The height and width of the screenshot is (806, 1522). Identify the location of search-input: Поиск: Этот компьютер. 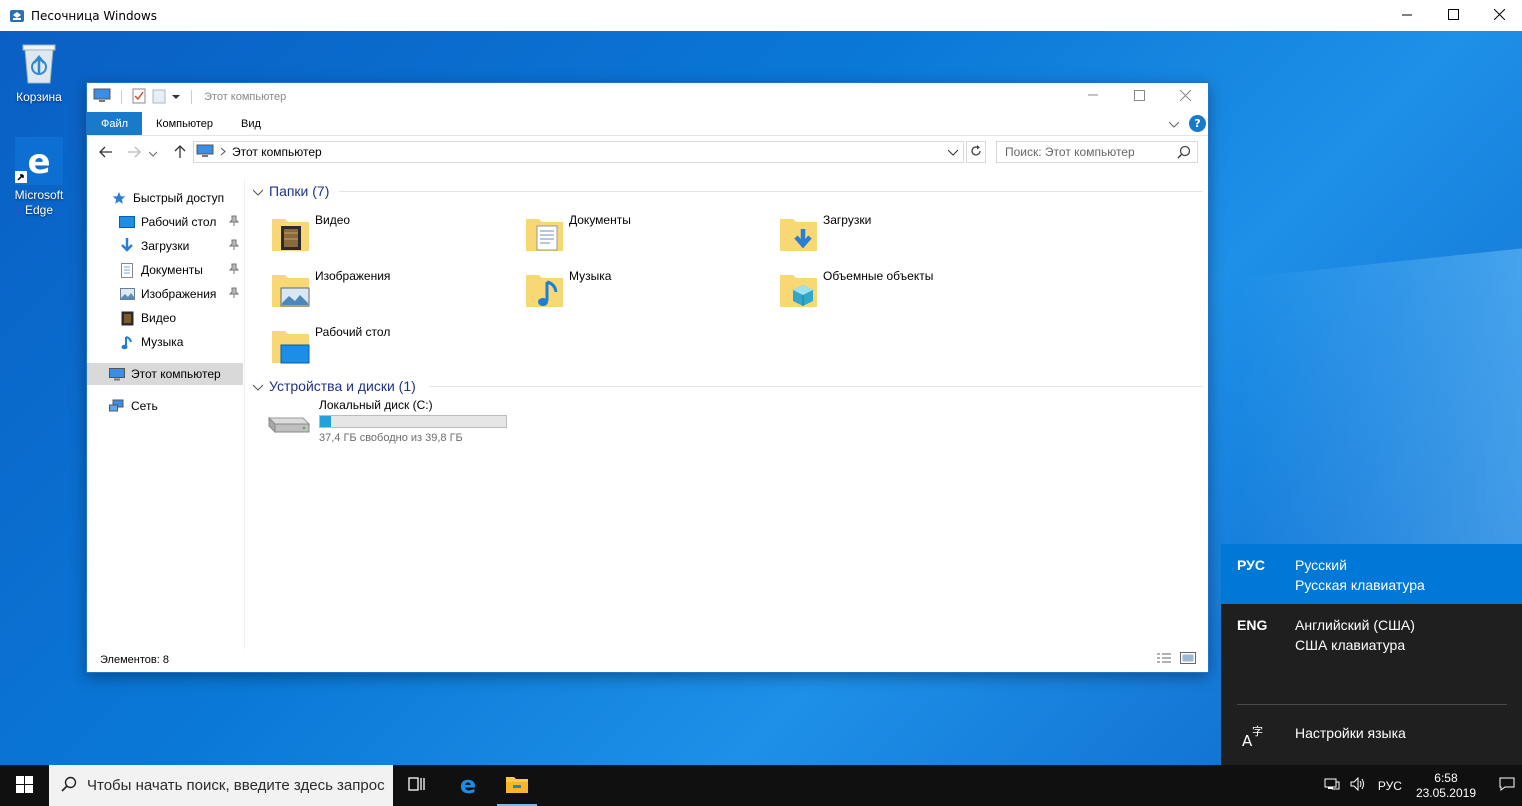
(1097, 152).